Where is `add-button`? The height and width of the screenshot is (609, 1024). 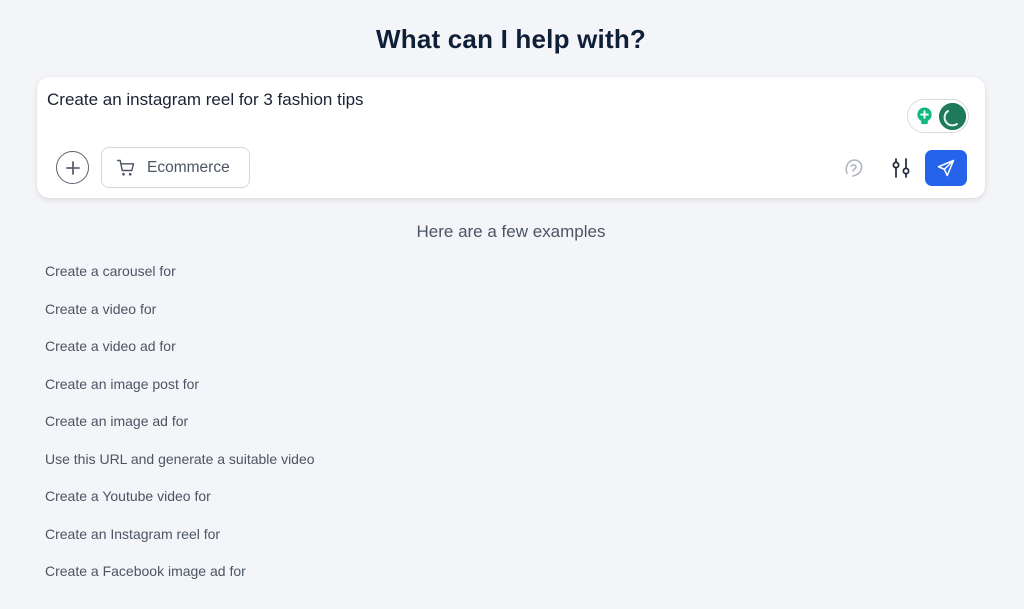 add-button is located at coordinates (72, 167).